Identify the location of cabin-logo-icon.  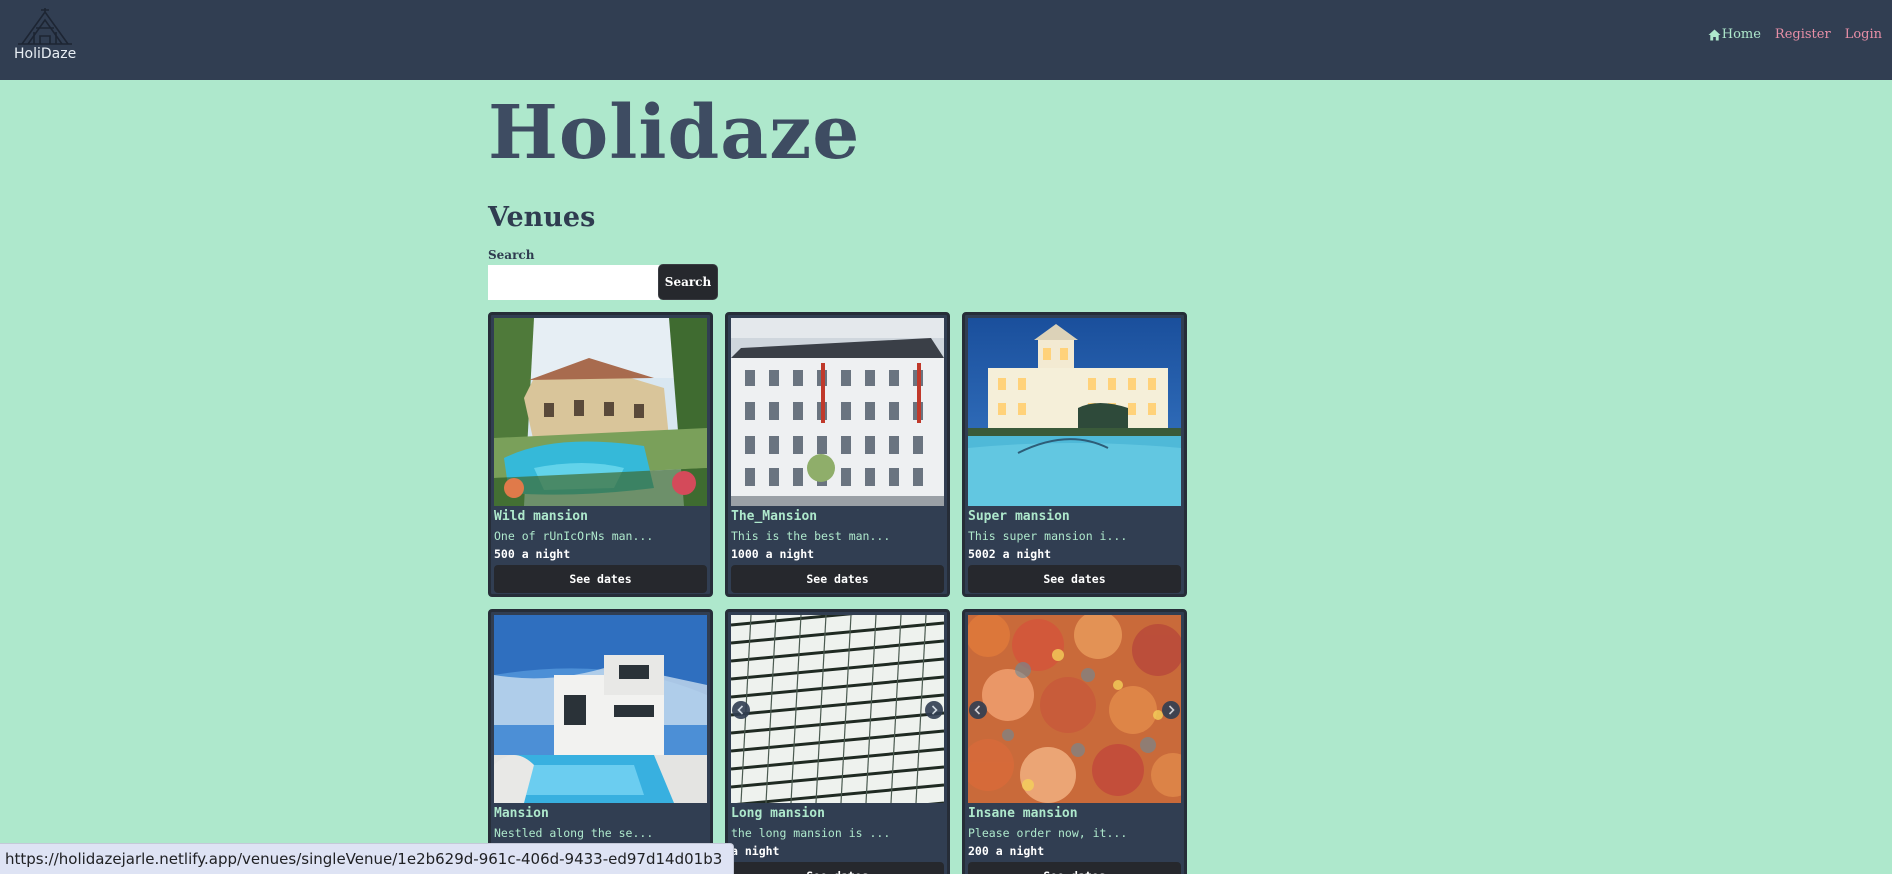
(45, 26).